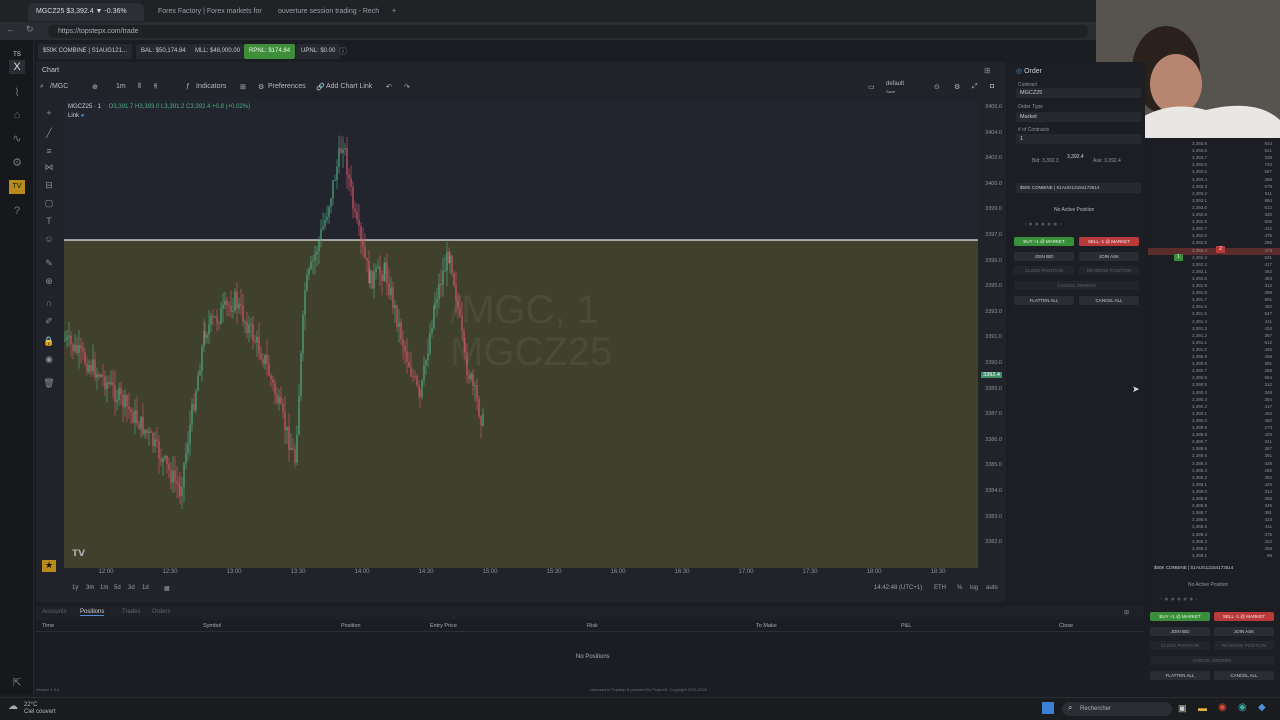 The width and height of the screenshot is (1280, 720). I want to click on edge-icon: ◉, so click(1242, 707).